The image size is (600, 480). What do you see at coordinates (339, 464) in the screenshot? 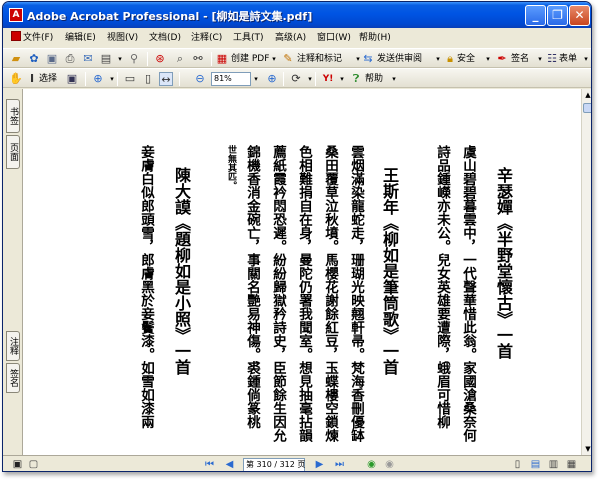
I see `last-page-icon: ⏭` at bounding box center [339, 464].